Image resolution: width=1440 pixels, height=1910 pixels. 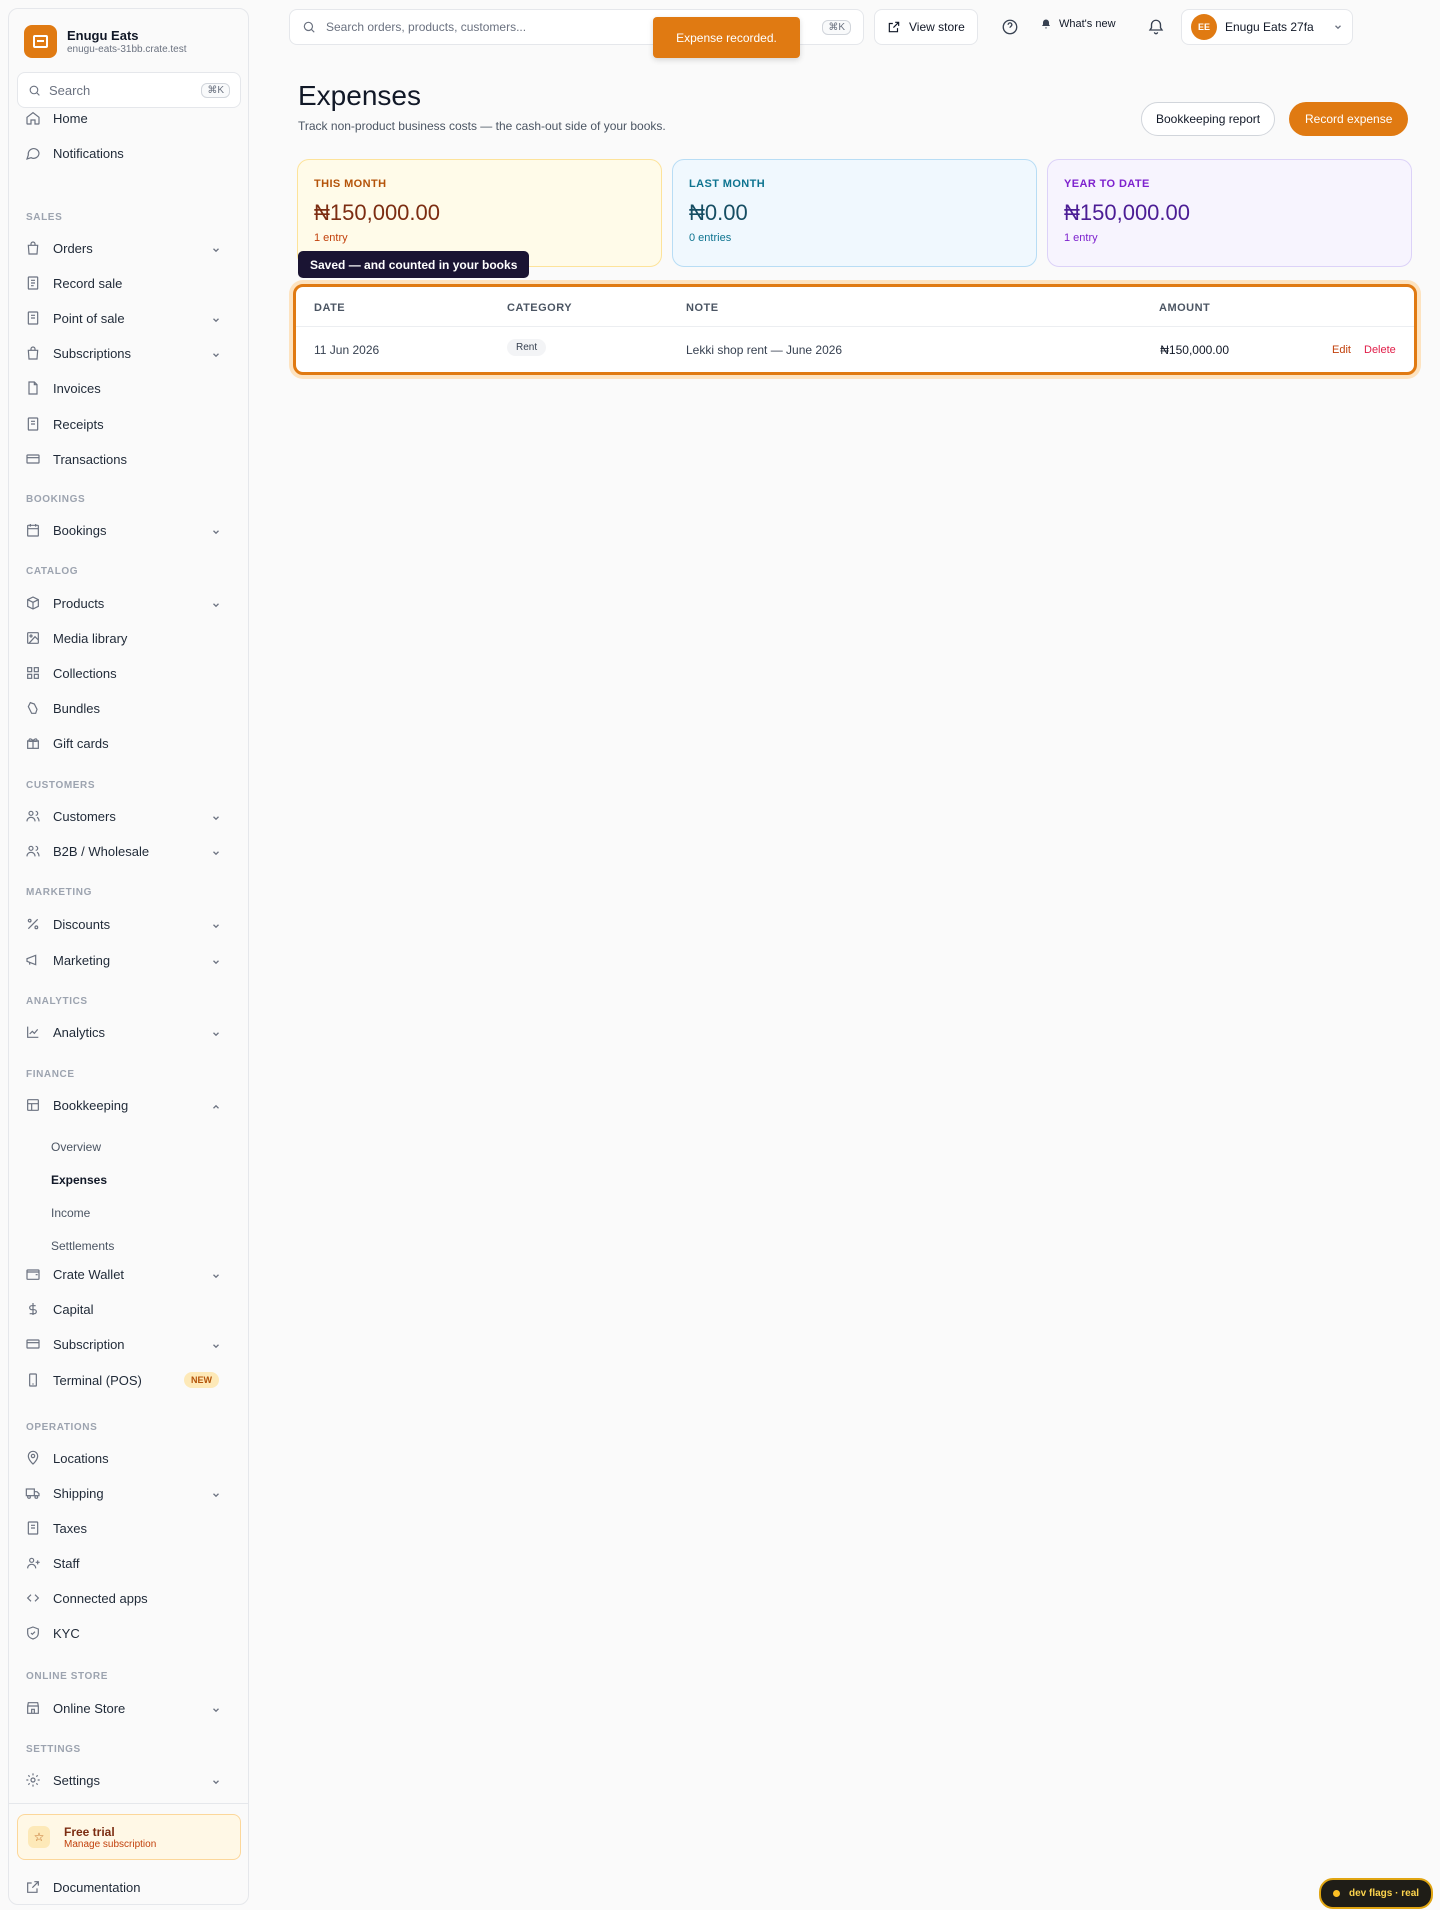 What do you see at coordinates (33, 960) in the screenshot?
I see `megaphone-icon` at bounding box center [33, 960].